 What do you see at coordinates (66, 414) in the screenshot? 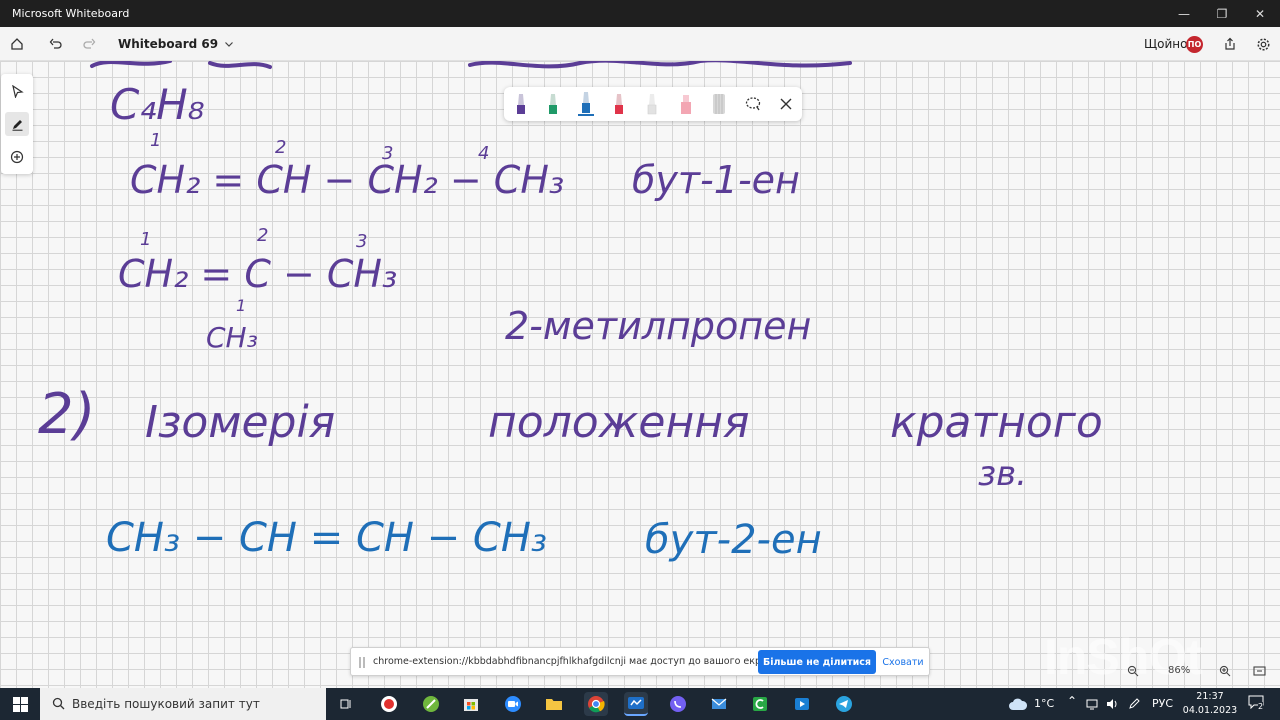
I see `item-number-2: 2)` at bounding box center [66, 414].